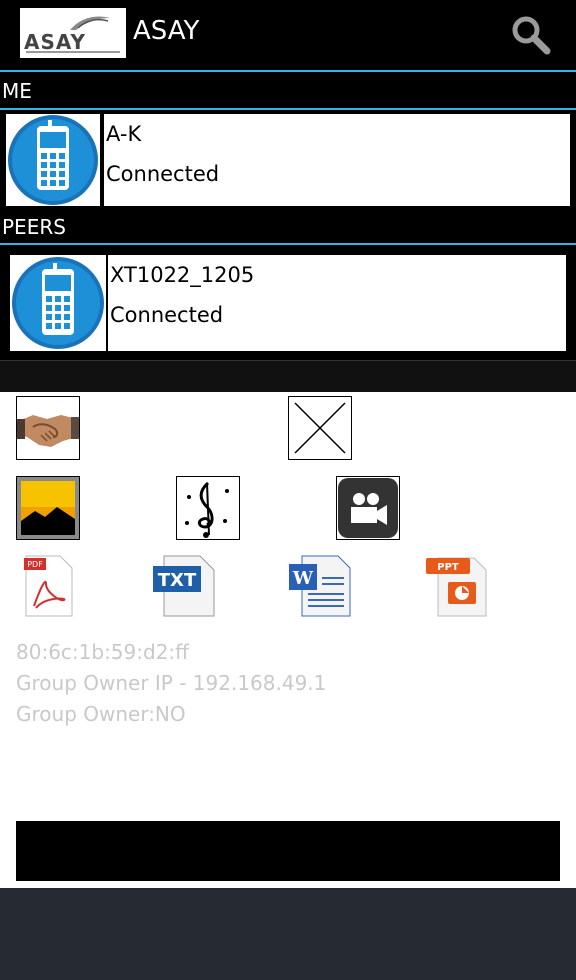 The height and width of the screenshot is (980, 576). Describe the element at coordinates (288, 227) in the screenshot. I see `section-header-peers: PEERS` at that location.